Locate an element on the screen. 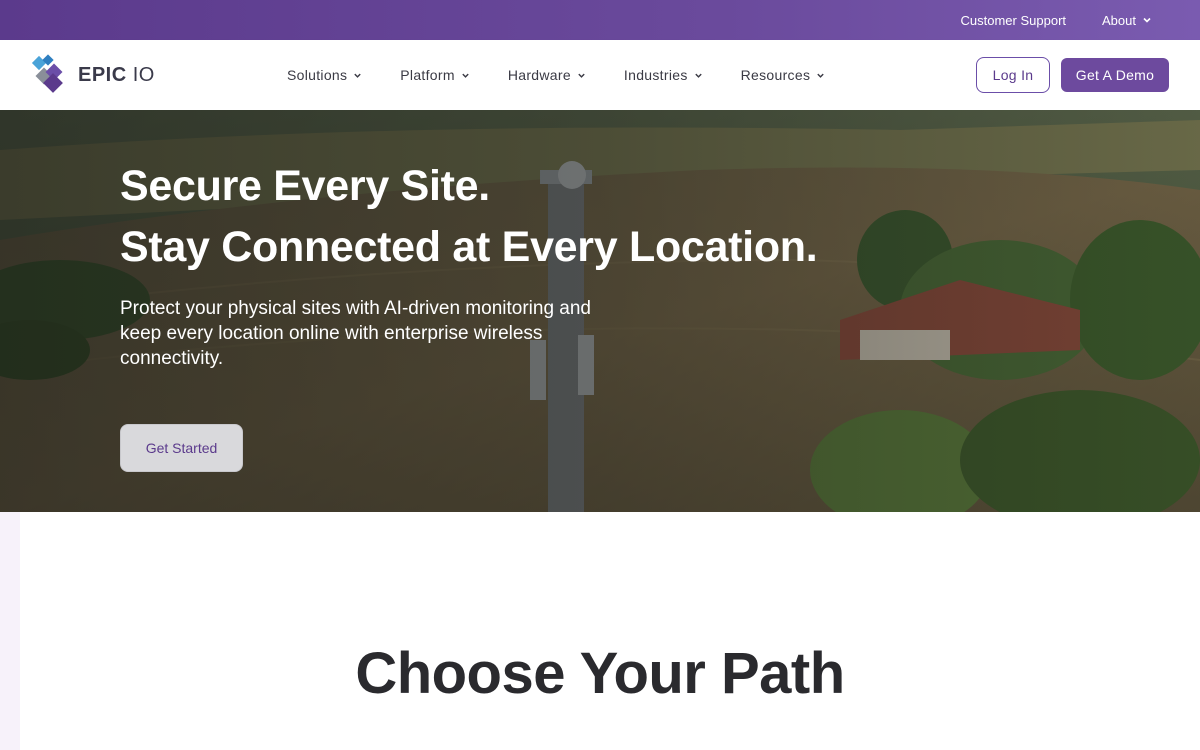  nav-platform-label: Platform is located at coordinates (427, 75).